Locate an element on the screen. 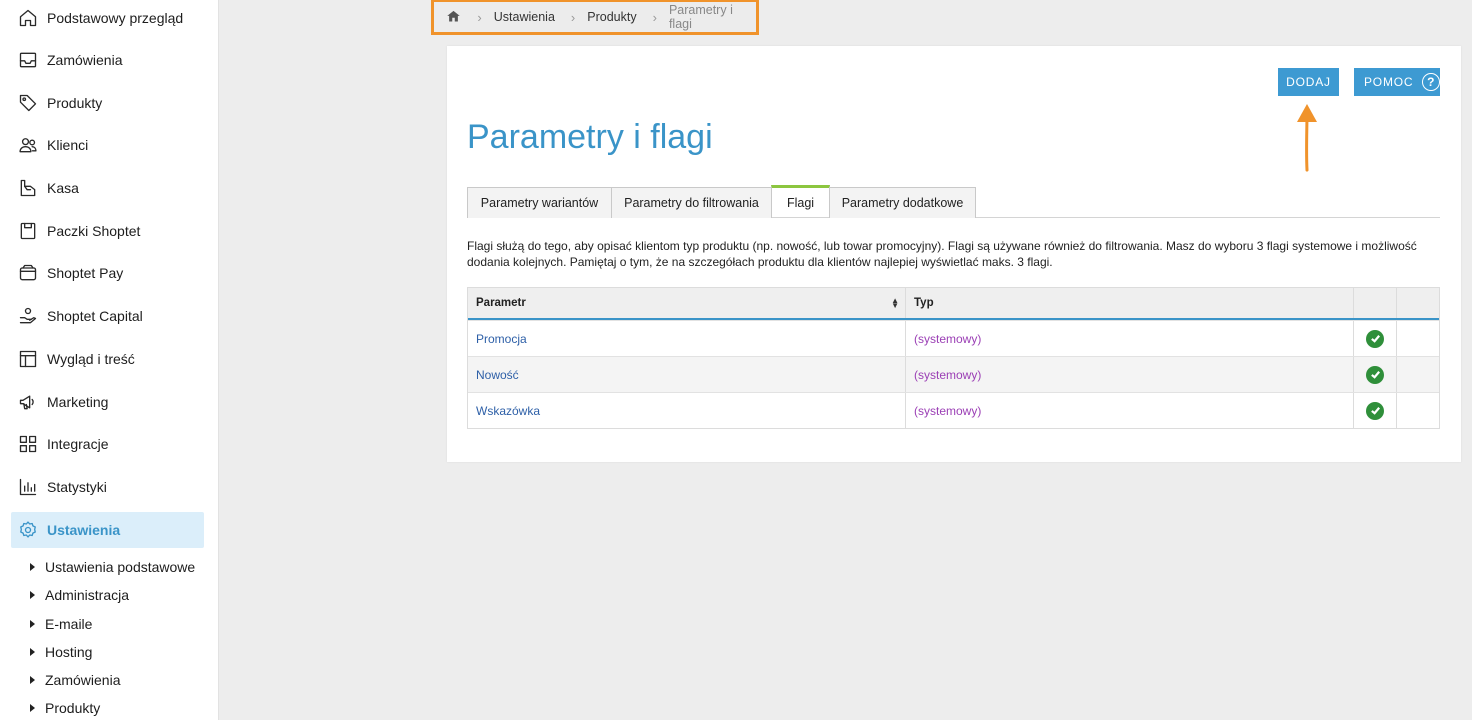 The height and width of the screenshot is (720, 1472). sidebar-subitem-emails: E-maile is located at coordinates (61, 624).